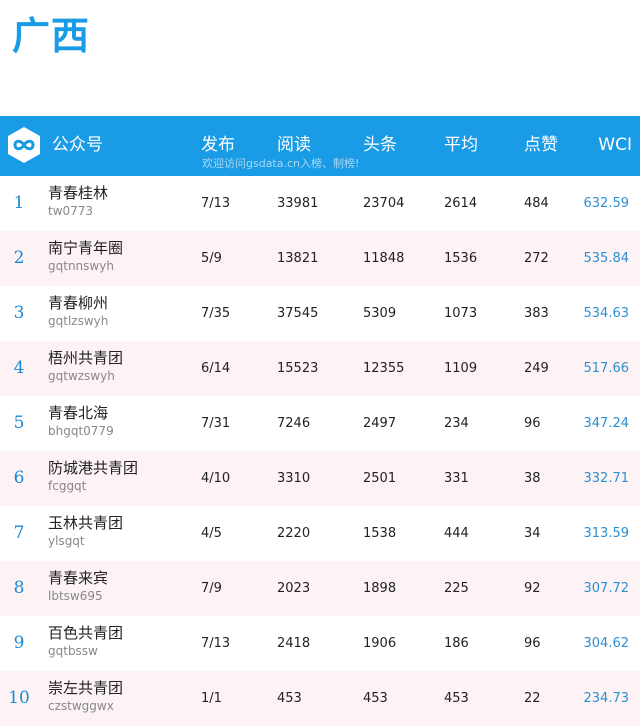 The height and width of the screenshot is (726, 640). Describe the element at coordinates (211, 258) in the screenshot. I see `publish-count: 5/9` at that location.